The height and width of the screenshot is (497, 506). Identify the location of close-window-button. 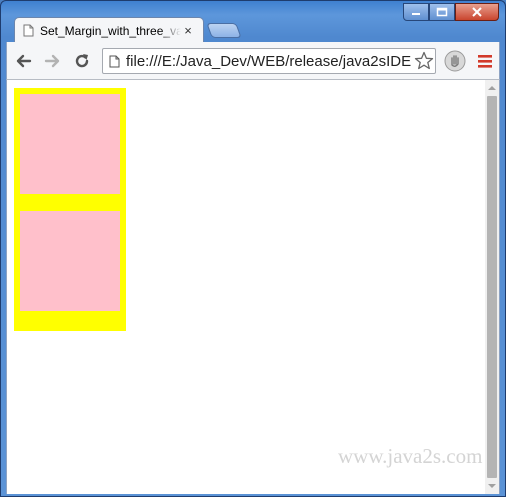
(477, 12).